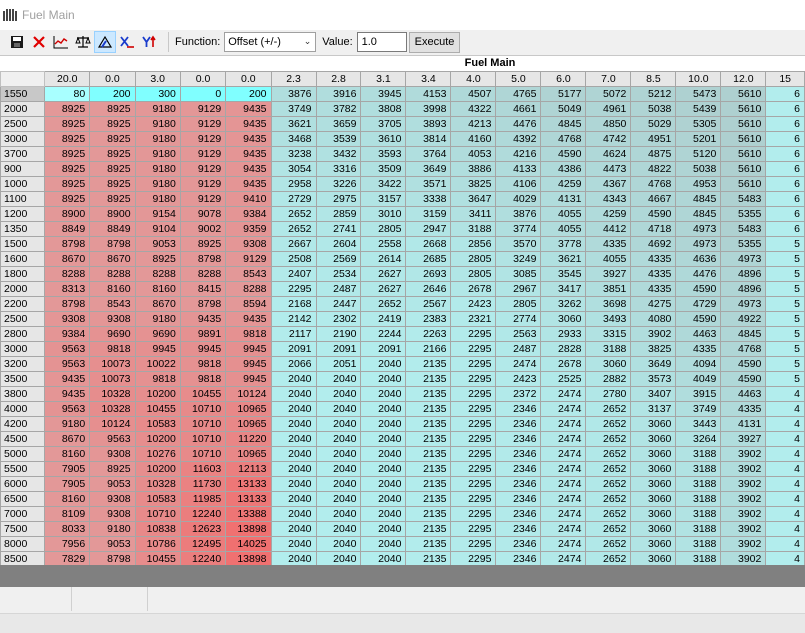 The image size is (805, 633). I want to click on table-cell: 3915, so click(698, 394).